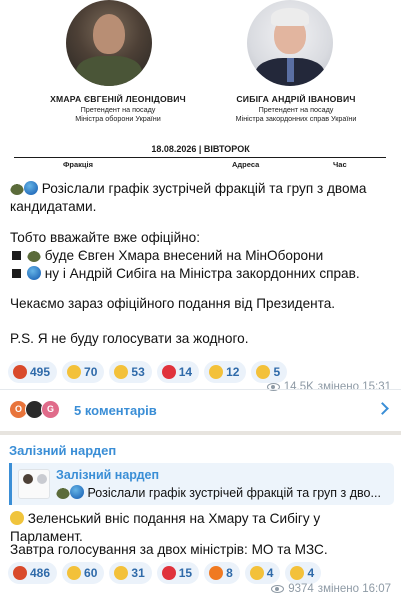  I want to click on reaction-thumbs-up: 53, so click(130, 372).